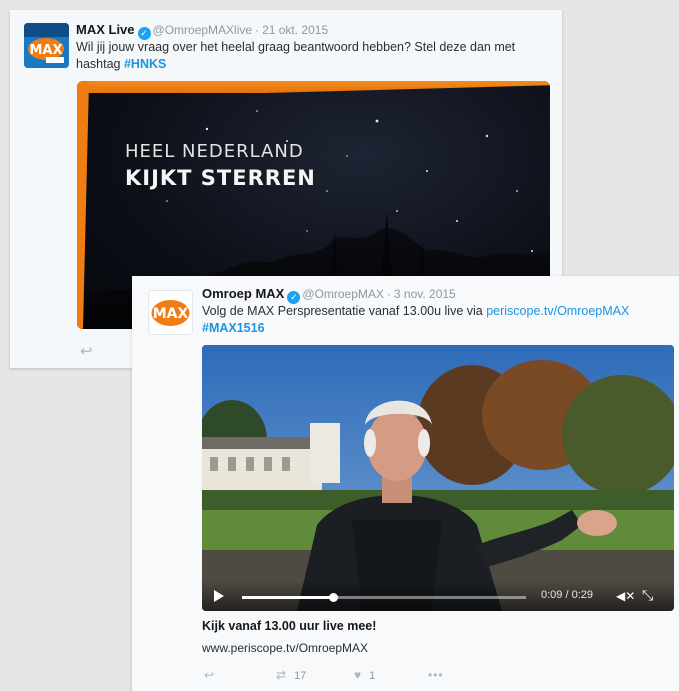  I want to click on retweet-button: ⇄ 17, so click(291, 675).